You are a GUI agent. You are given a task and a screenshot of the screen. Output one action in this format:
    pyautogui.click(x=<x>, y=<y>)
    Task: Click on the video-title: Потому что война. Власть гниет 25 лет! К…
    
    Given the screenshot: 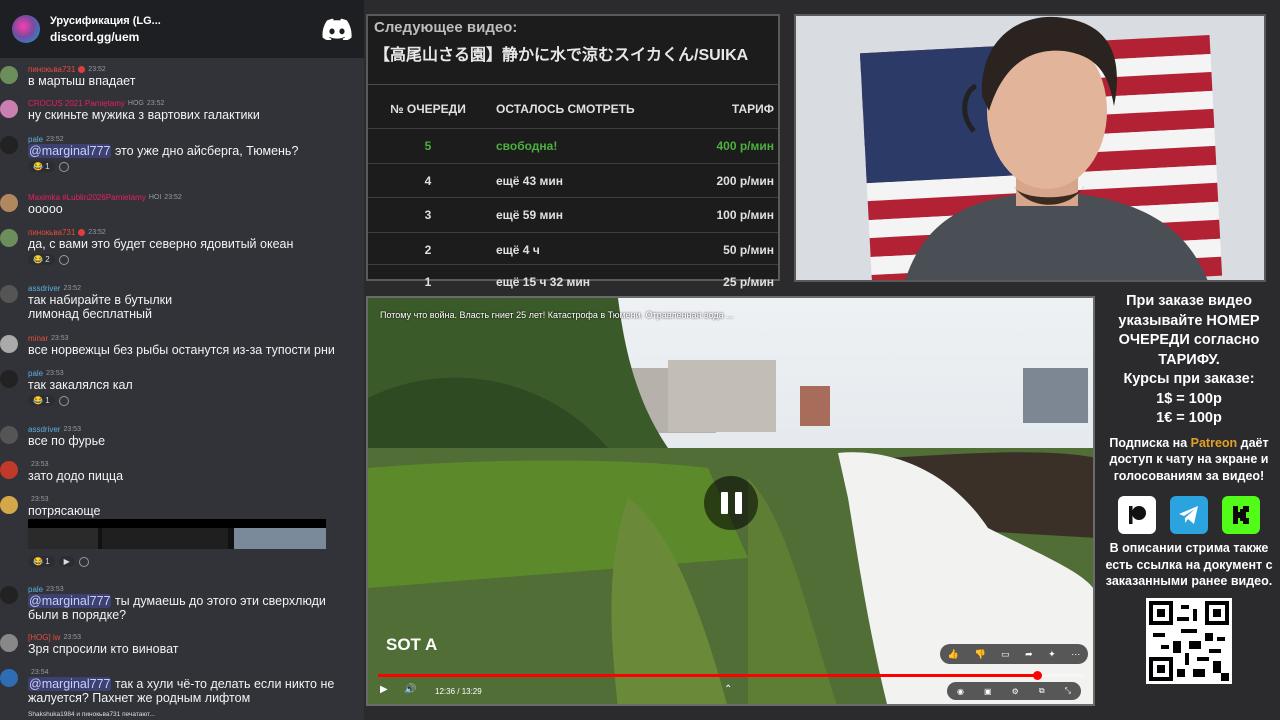 What is the action you would take?
    pyautogui.click(x=557, y=315)
    